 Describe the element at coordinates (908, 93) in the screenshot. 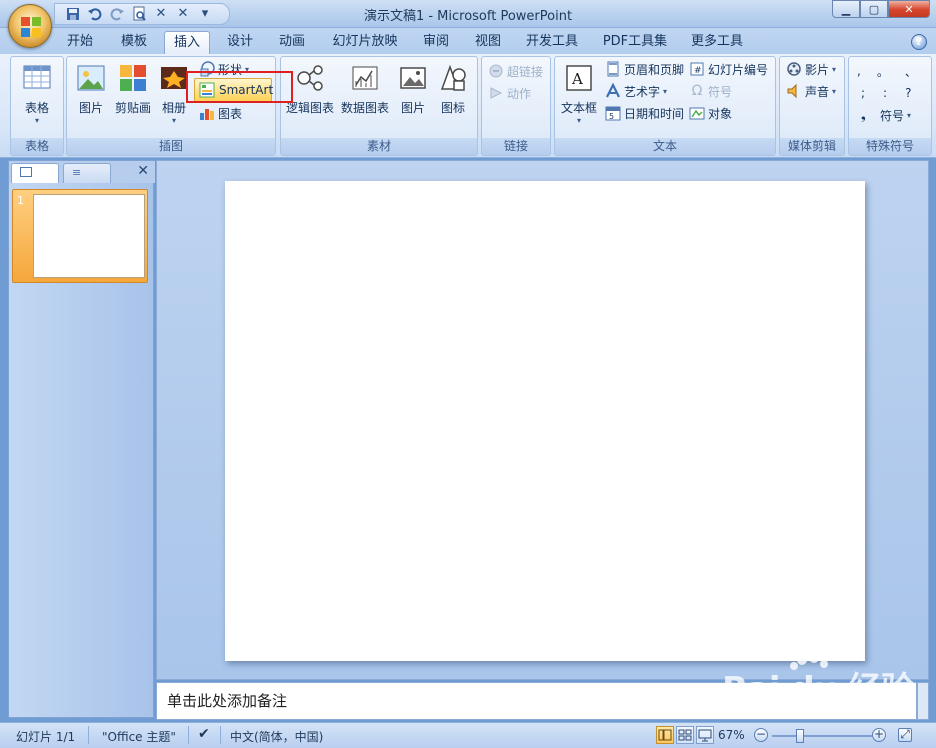

I see `glyph-question: ?` at that location.